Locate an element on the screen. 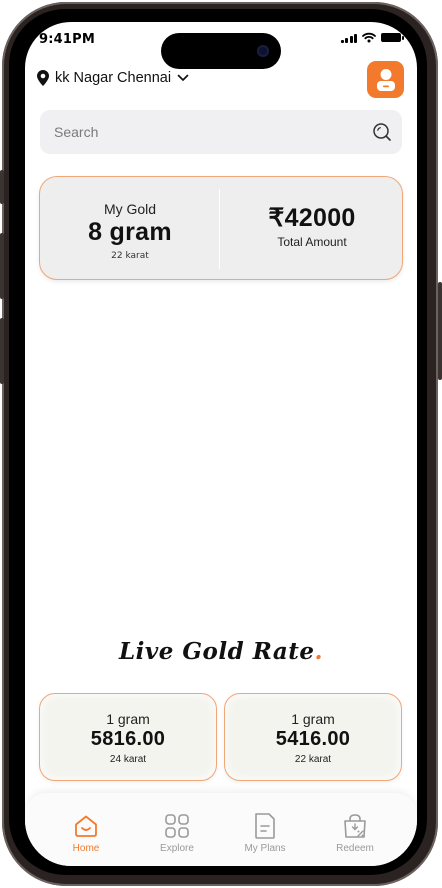  volume-down-button is located at coordinates (2, 351).